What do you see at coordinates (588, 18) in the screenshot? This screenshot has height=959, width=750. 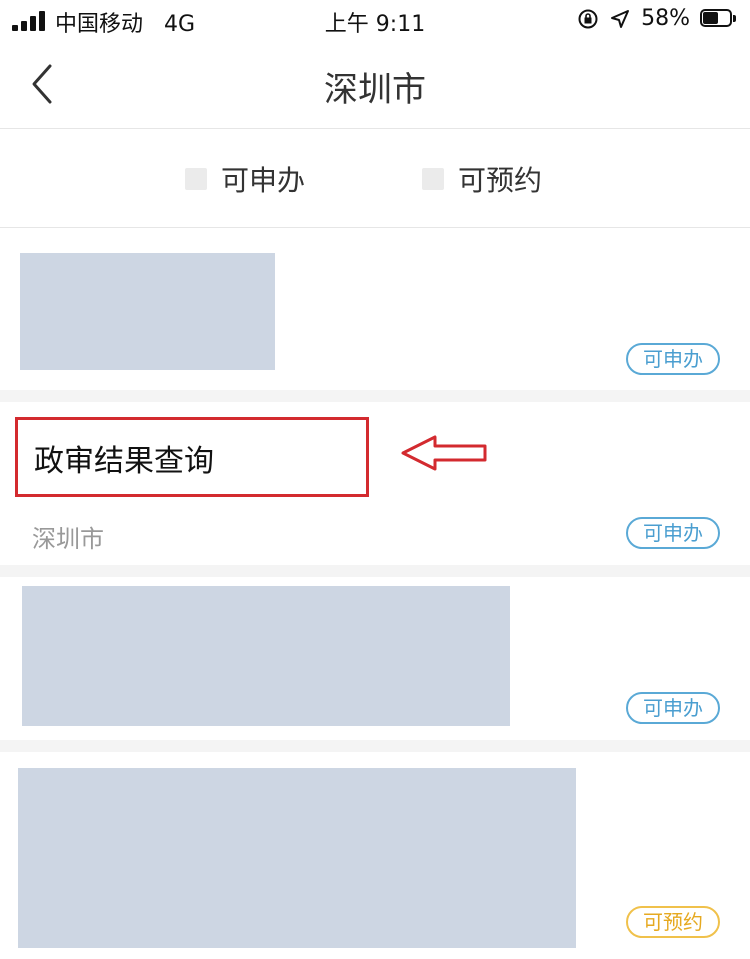 I see `rotation-lock-icon` at bounding box center [588, 18].